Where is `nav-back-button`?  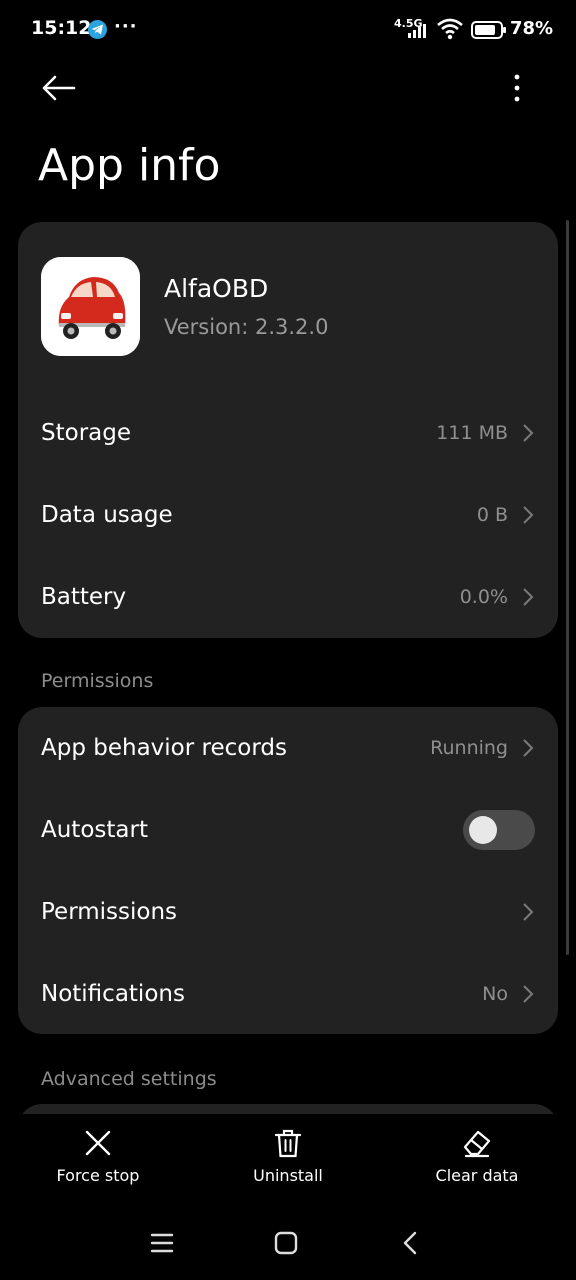 nav-back-button is located at coordinates (411, 1243).